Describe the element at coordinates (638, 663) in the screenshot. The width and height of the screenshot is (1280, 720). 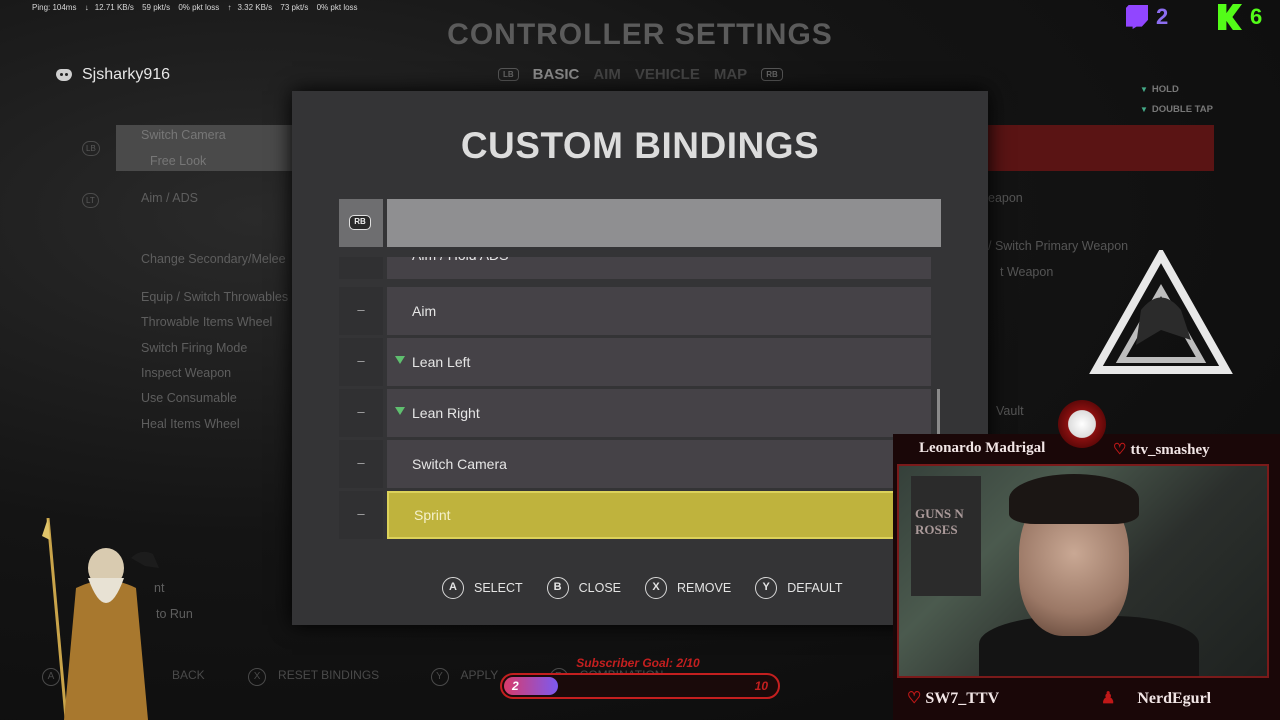
I see `subscriber-goal-title: Subscriber Goal: 2/10` at that location.